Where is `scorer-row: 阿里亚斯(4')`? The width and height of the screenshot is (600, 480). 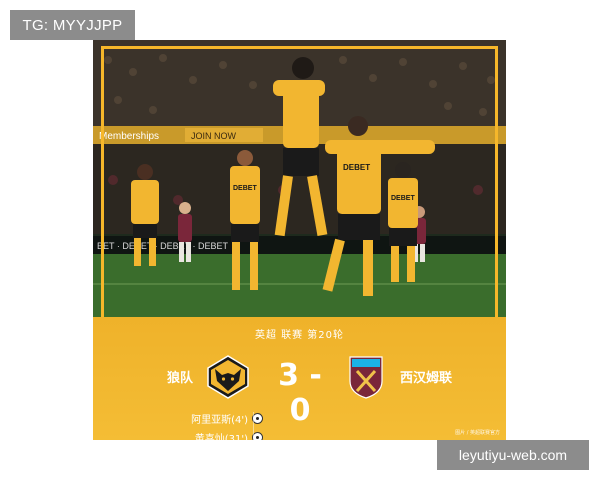 scorer-row: 阿里亚斯(4') is located at coordinates (213, 418).